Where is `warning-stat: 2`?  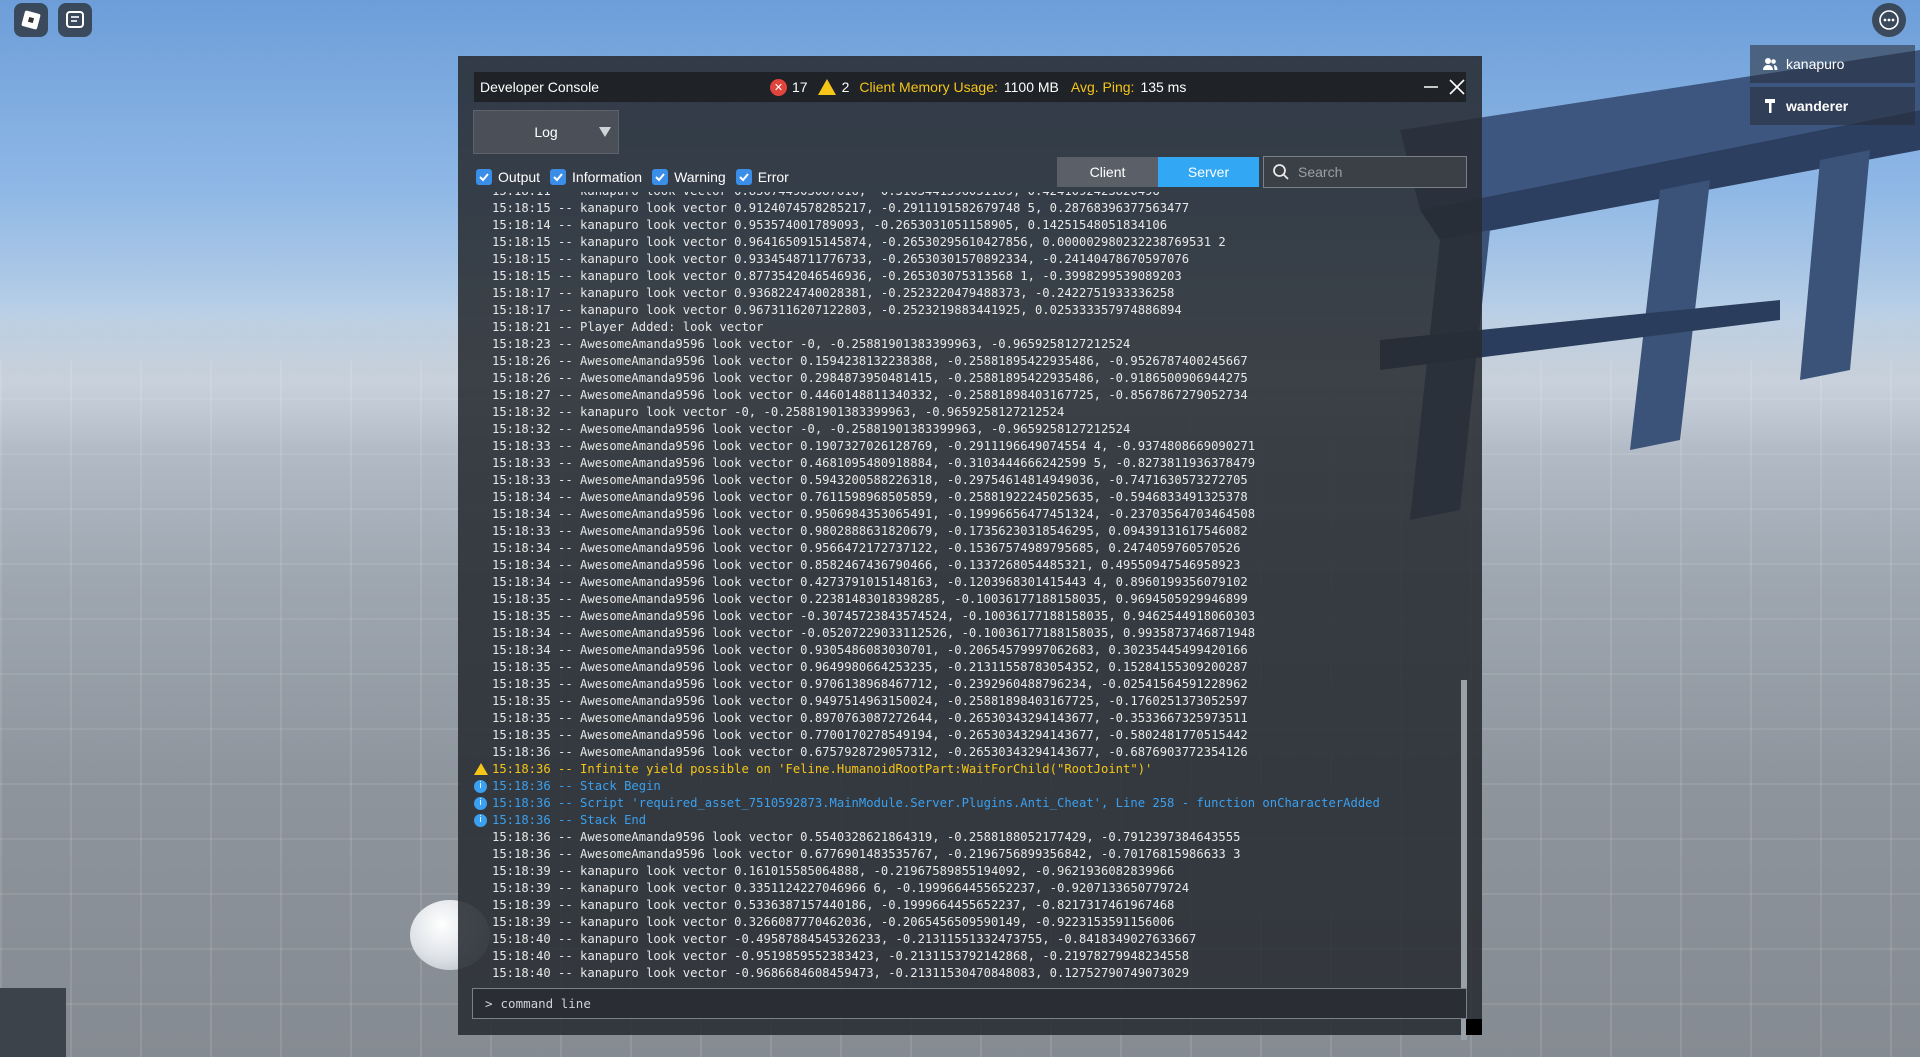 warning-stat: 2 is located at coordinates (833, 87).